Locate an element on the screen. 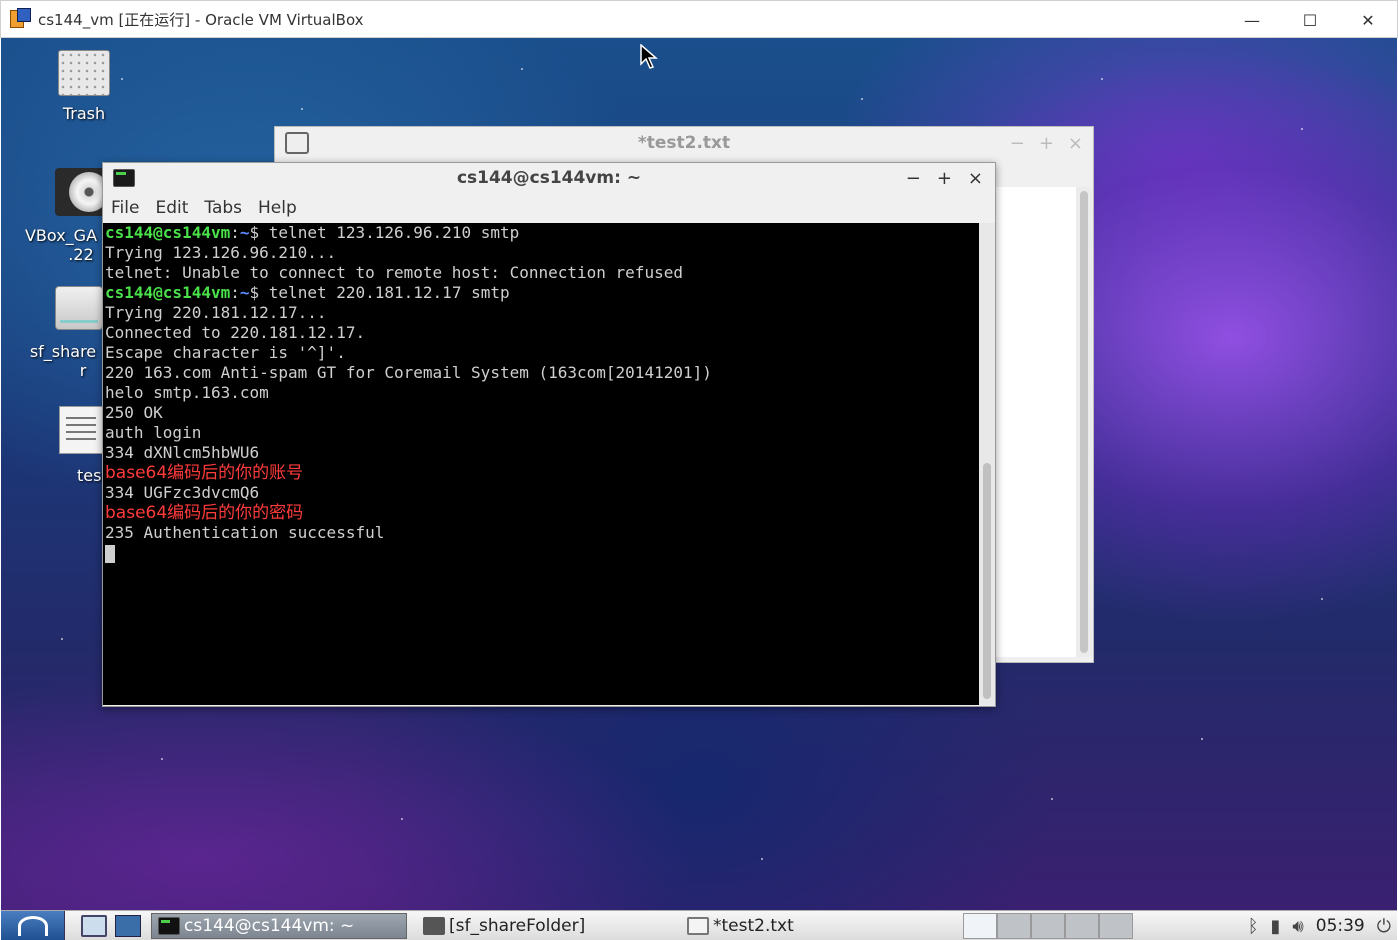 The image size is (1398, 940). editor-title: *test2.txt is located at coordinates (684, 143).